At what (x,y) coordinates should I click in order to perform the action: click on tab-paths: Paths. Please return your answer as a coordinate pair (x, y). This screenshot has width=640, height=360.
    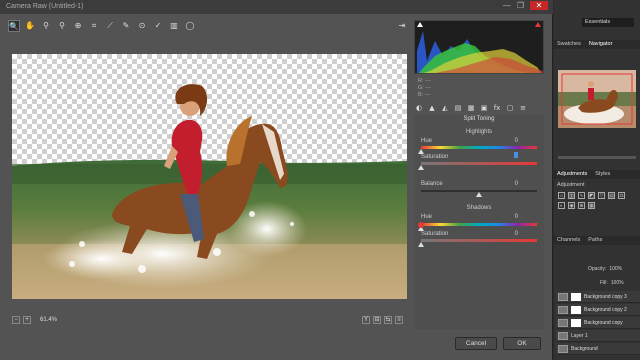
    Looking at the image, I should click on (595, 240).